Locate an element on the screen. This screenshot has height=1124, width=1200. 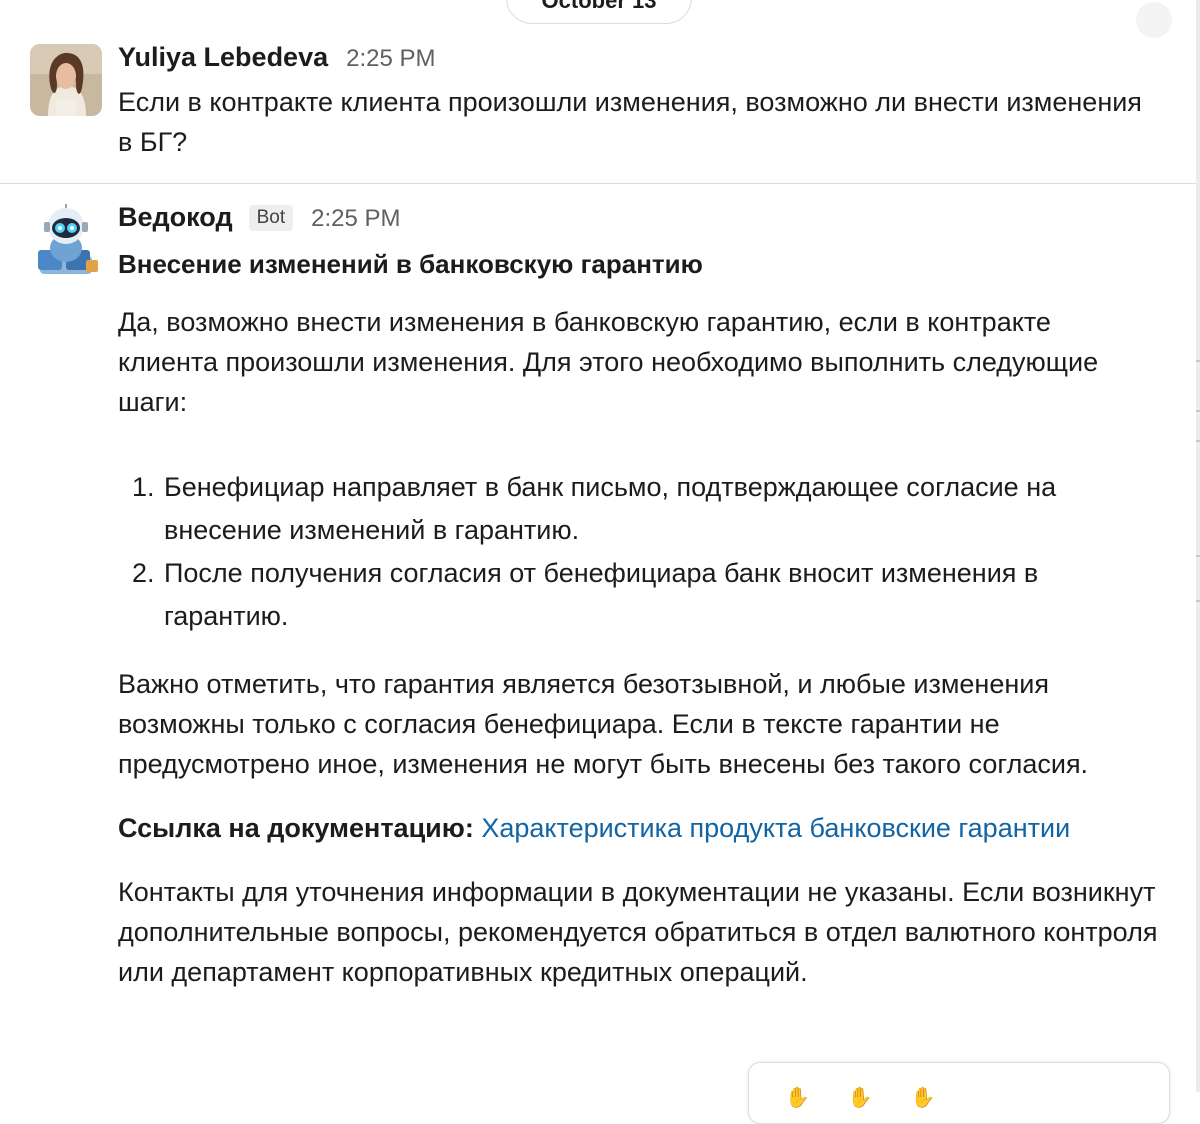
message-header: Ведокод Bot 2:25 PM is located at coordinates (259, 218).